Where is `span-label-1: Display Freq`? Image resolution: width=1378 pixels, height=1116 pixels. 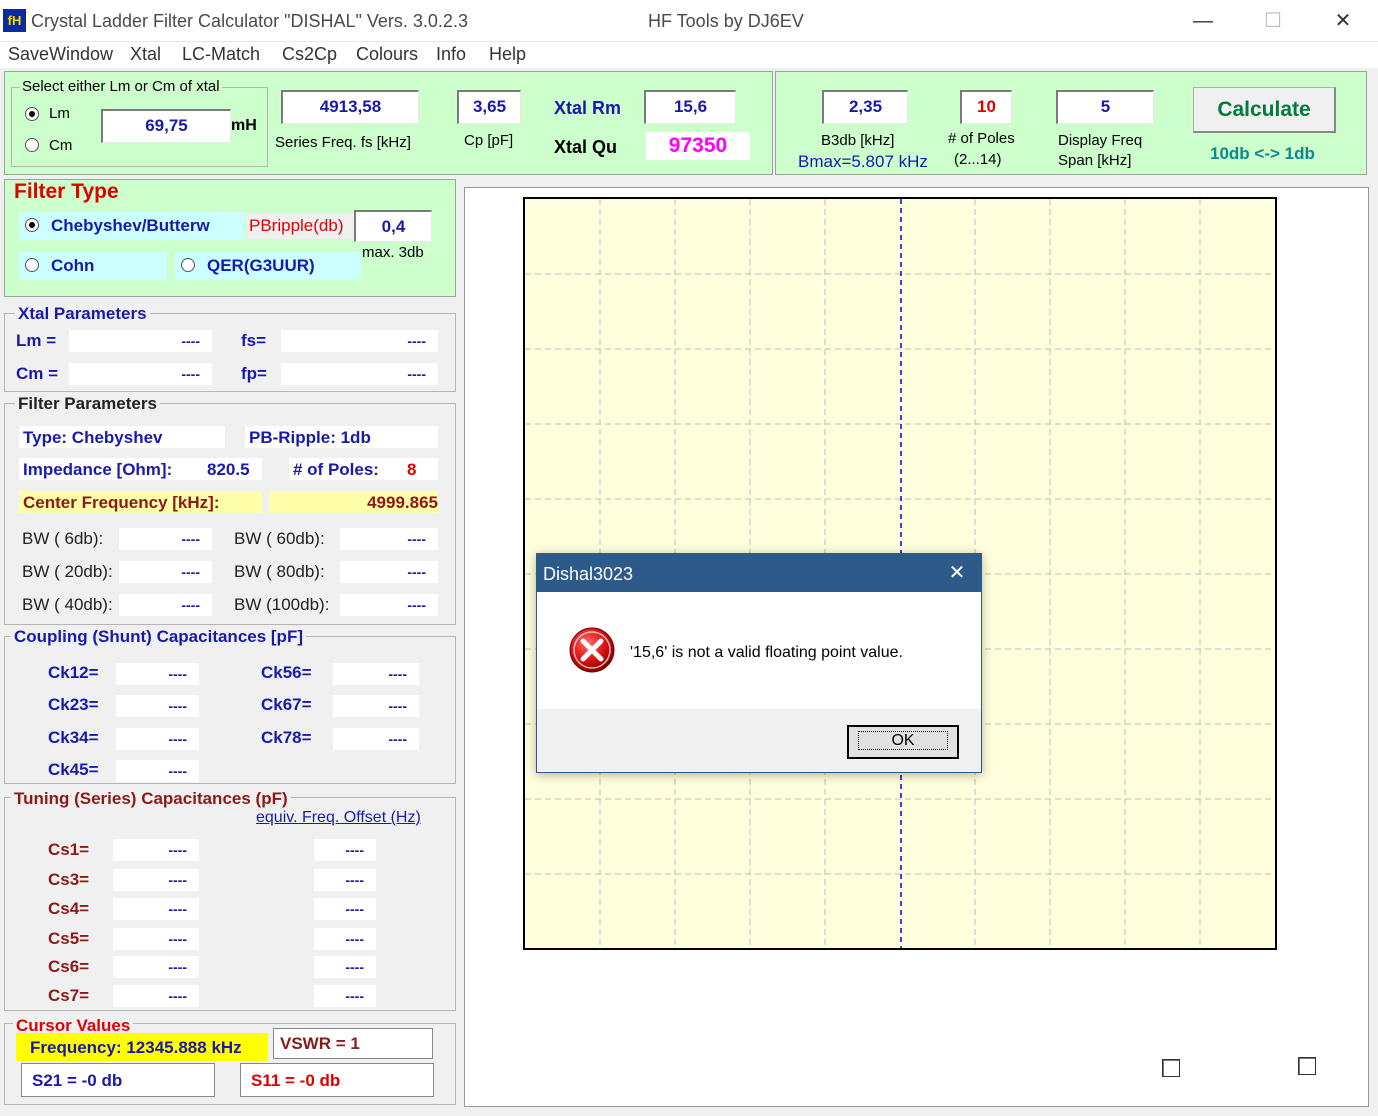 span-label-1: Display Freq is located at coordinates (1100, 140).